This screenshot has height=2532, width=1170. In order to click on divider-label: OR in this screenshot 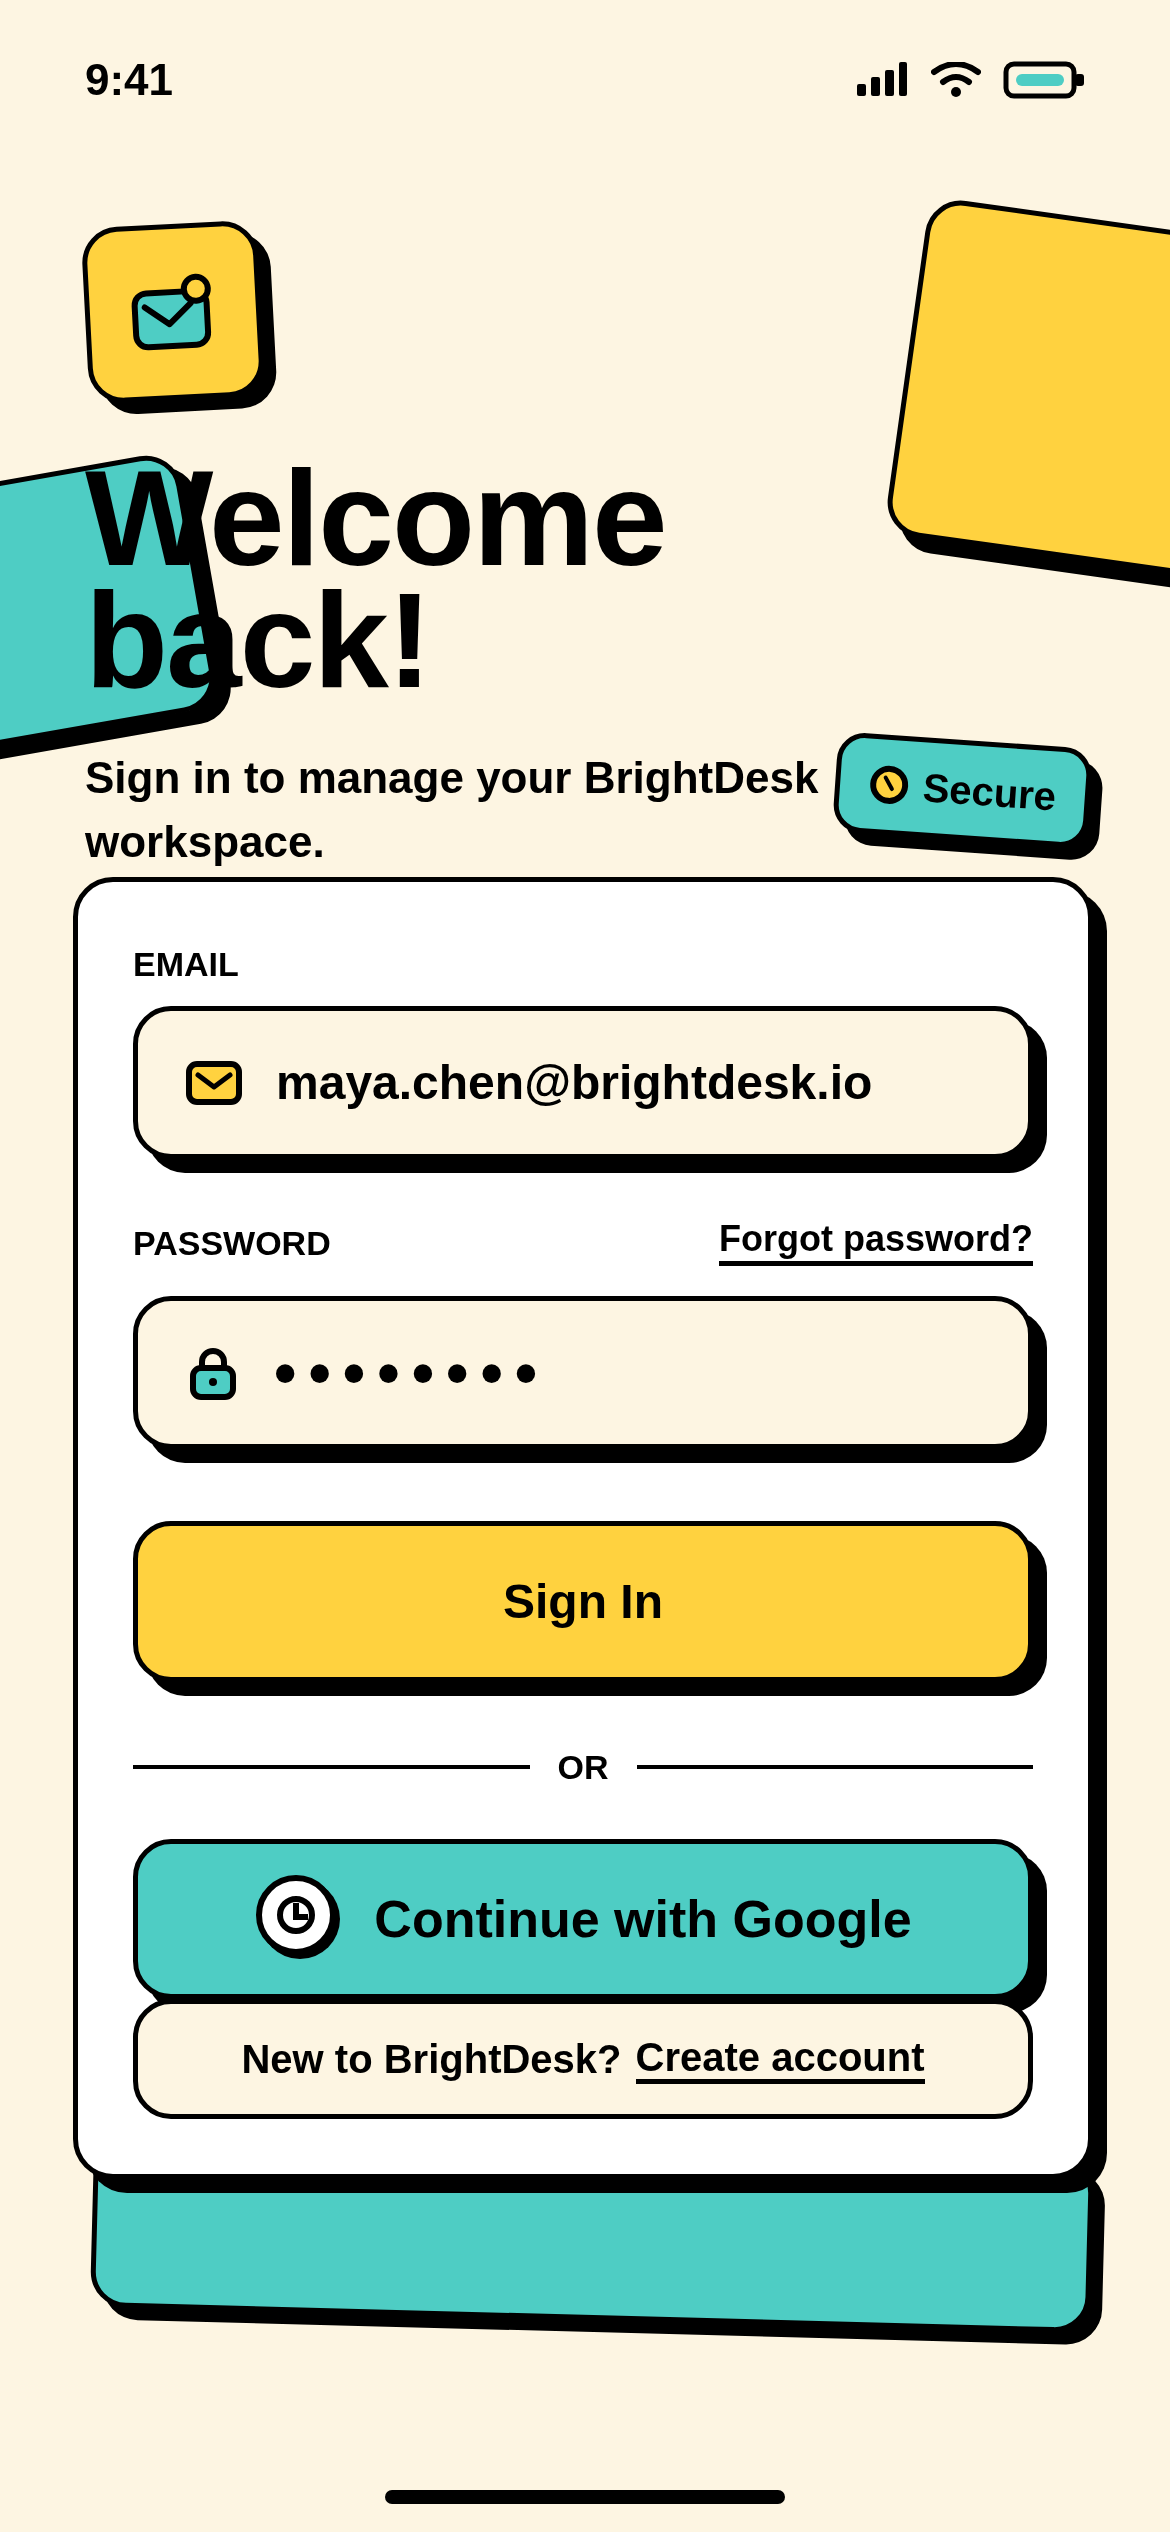, I will do `click(583, 1767)`.